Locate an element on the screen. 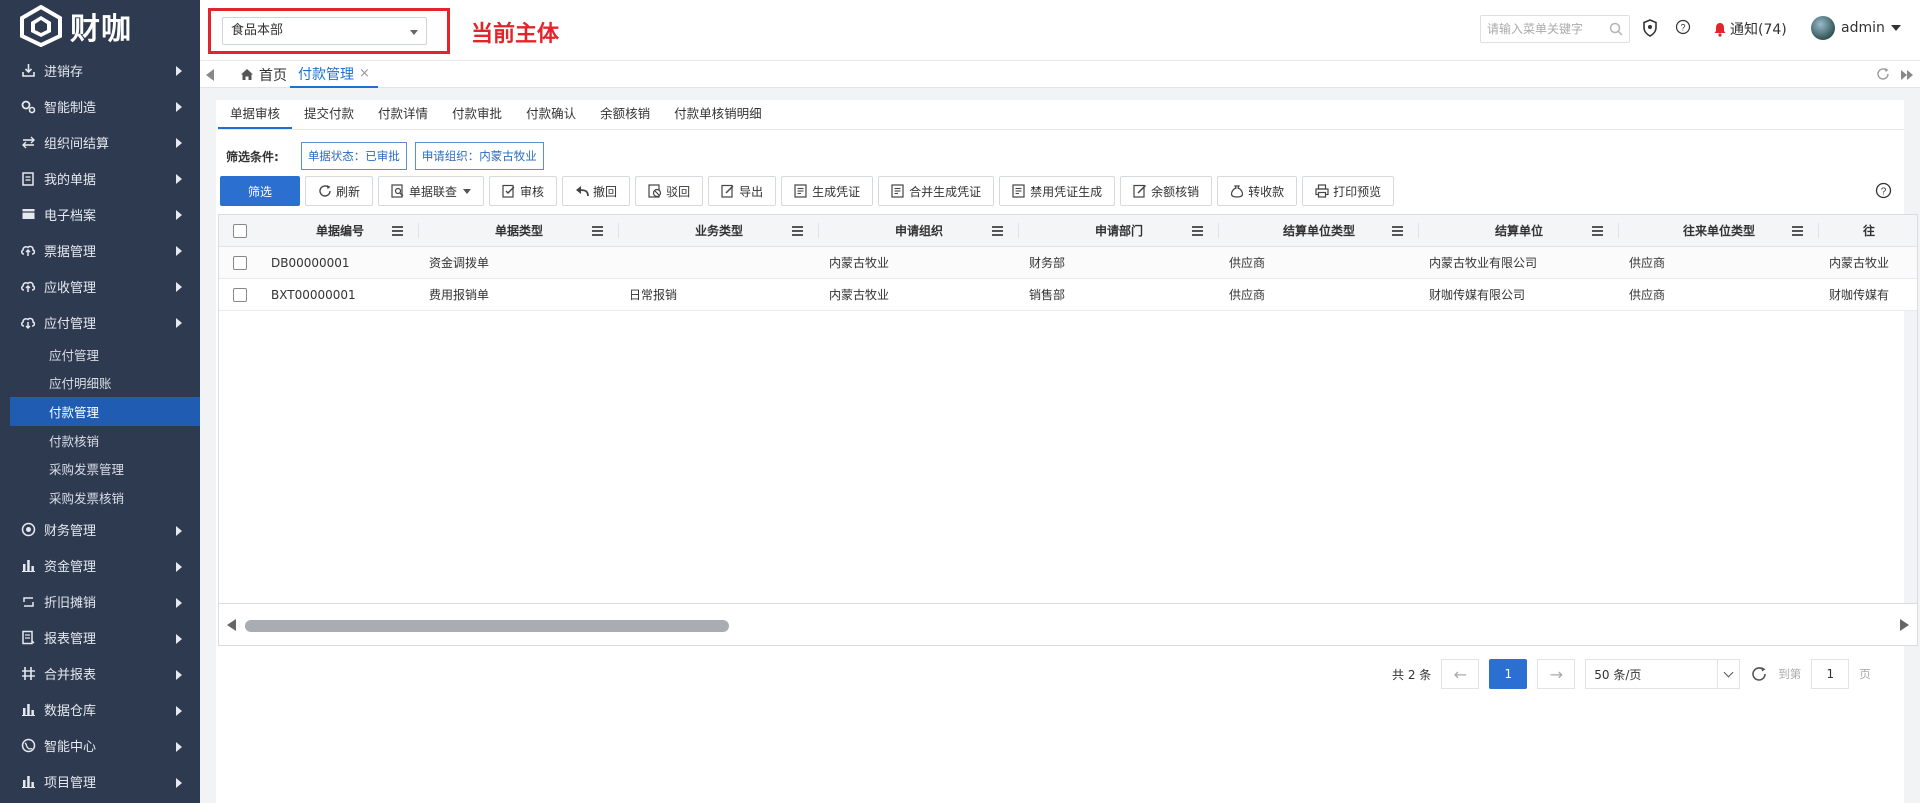 This screenshot has height=803, width=1920. filter-chip-org: 申请组织：内蒙古牧业 is located at coordinates (479, 156).